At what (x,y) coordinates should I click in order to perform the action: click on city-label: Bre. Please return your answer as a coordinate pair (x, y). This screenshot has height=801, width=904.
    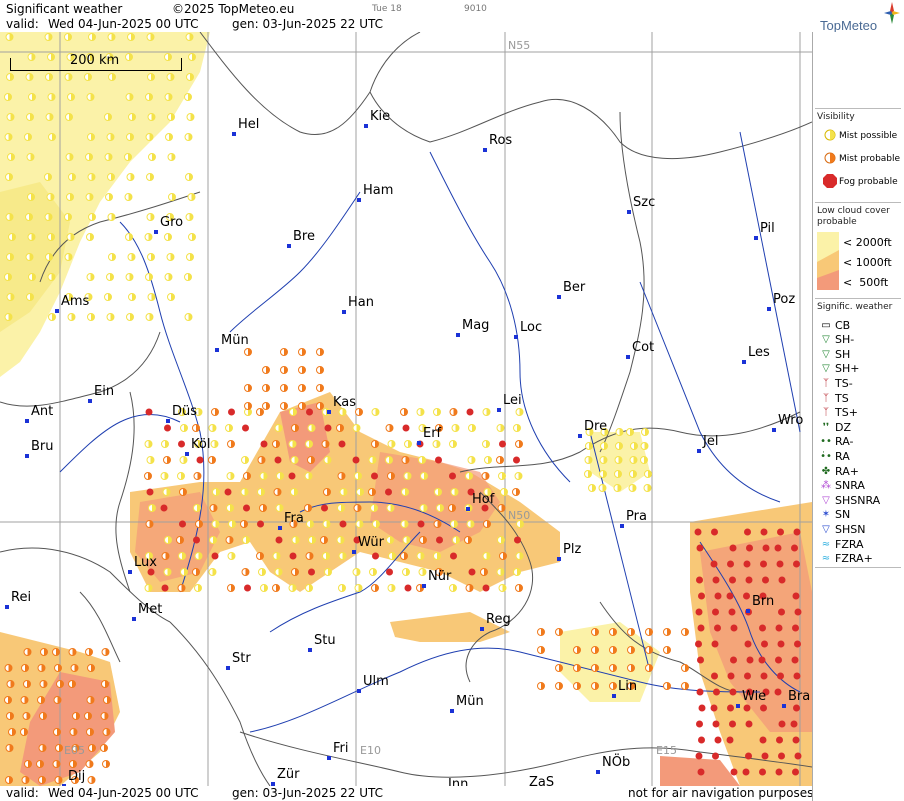
    Looking at the image, I should click on (304, 237).